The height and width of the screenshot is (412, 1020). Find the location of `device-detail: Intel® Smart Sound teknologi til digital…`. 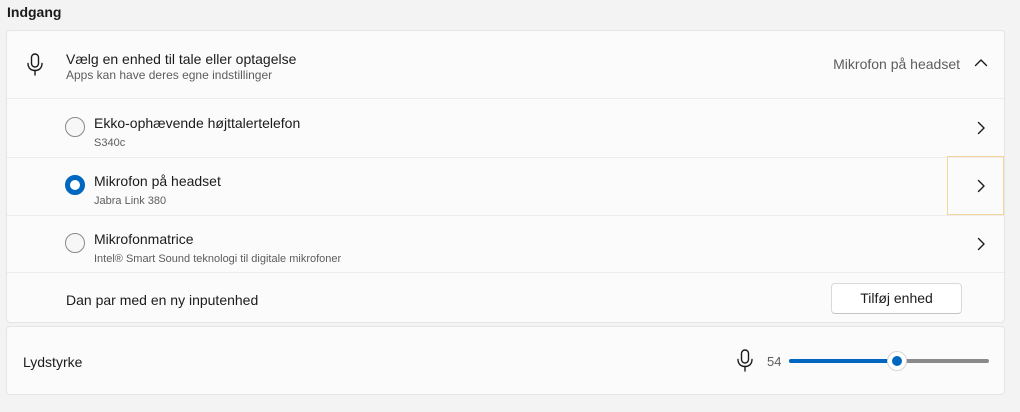

device-detail: Intel® Smart Sound teknologi til digital… is located at coordinates (218, 259).